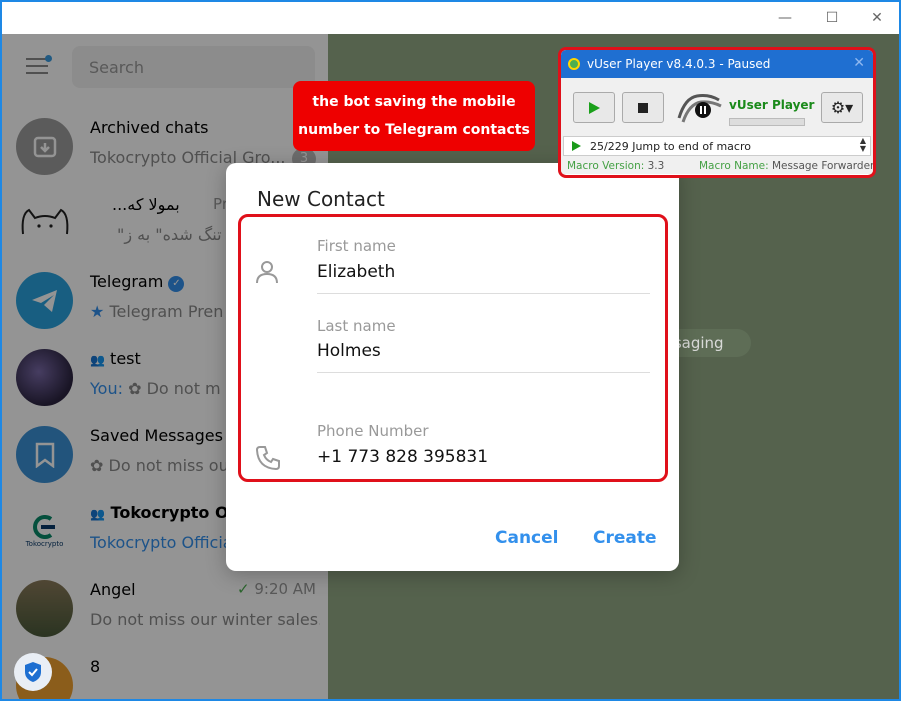 This screenshot has width=901, height=701. I want to click on close-icon: ✕, so click(877, 18).